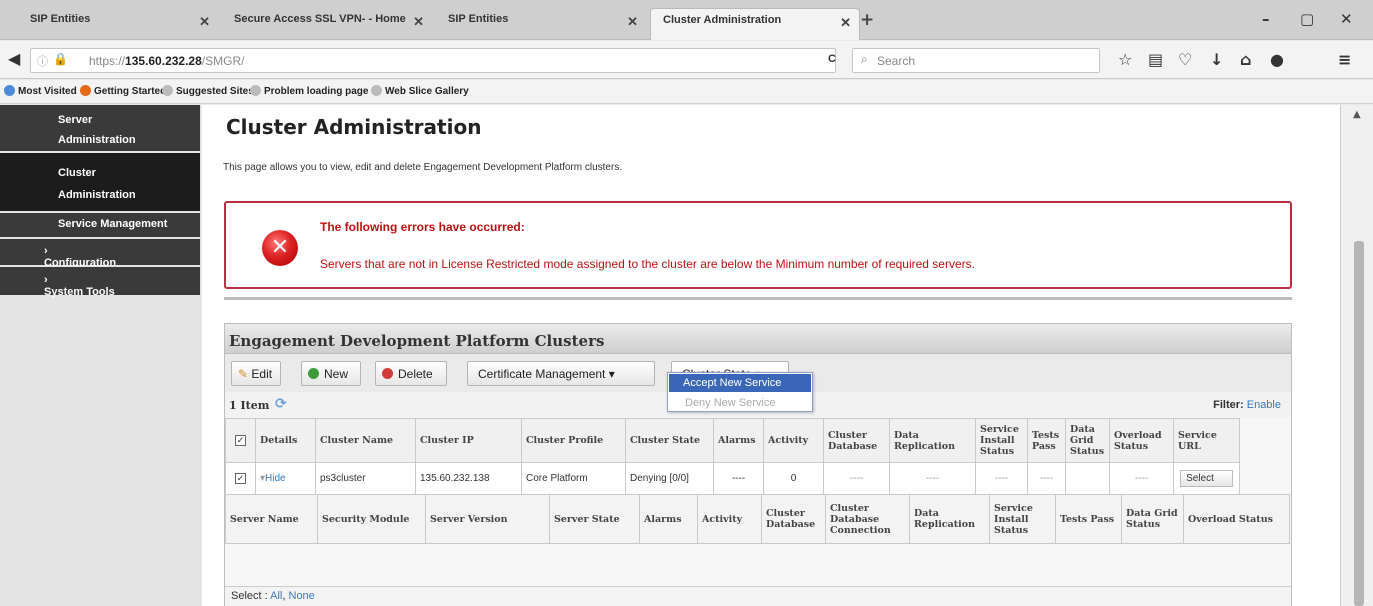  Describe the element at coordinates (468, 440) in the screenshot. I see `column-header: Cluster IP` at that location.